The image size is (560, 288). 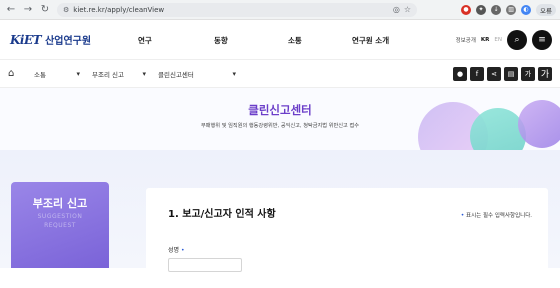 I want to click on nav-item-research: 연구, so click(x=145, y=40).